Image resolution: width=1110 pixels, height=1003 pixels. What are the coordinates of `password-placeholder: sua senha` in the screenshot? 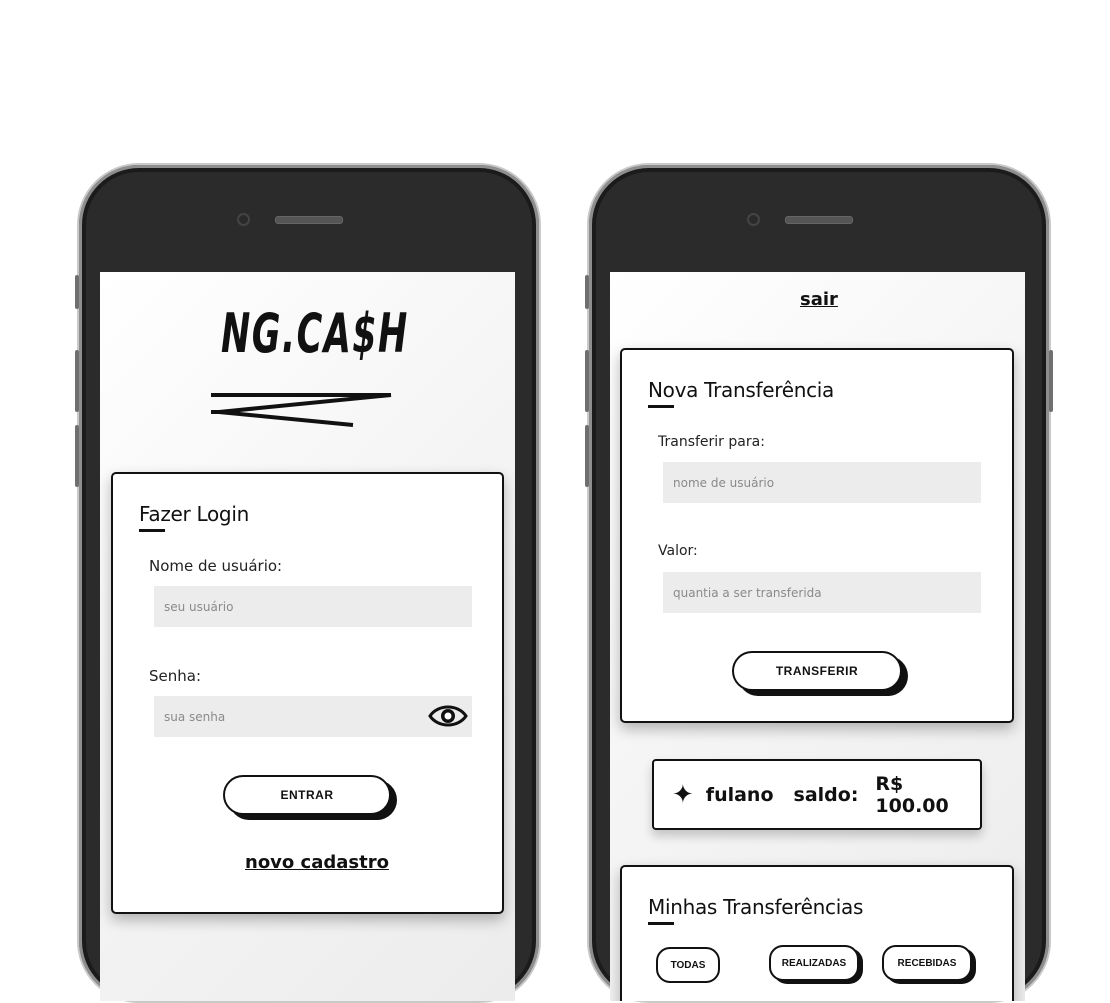 It's located at (195, 716).